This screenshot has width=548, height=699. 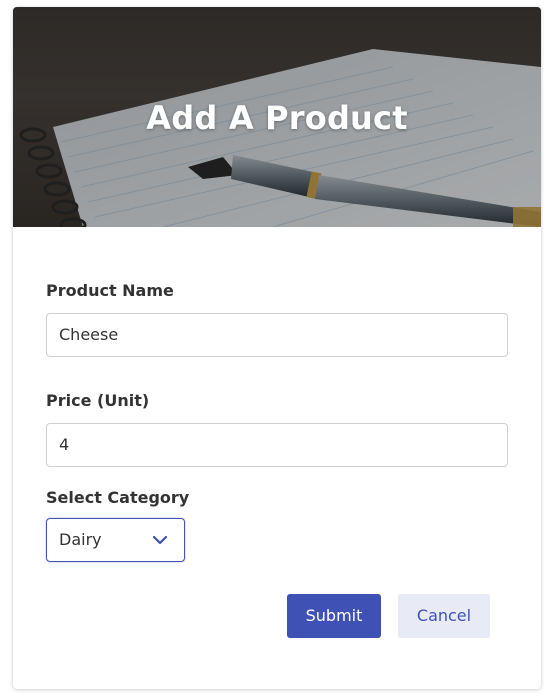 I want to click on submit-button: Submit, so click(x=334, y=616).